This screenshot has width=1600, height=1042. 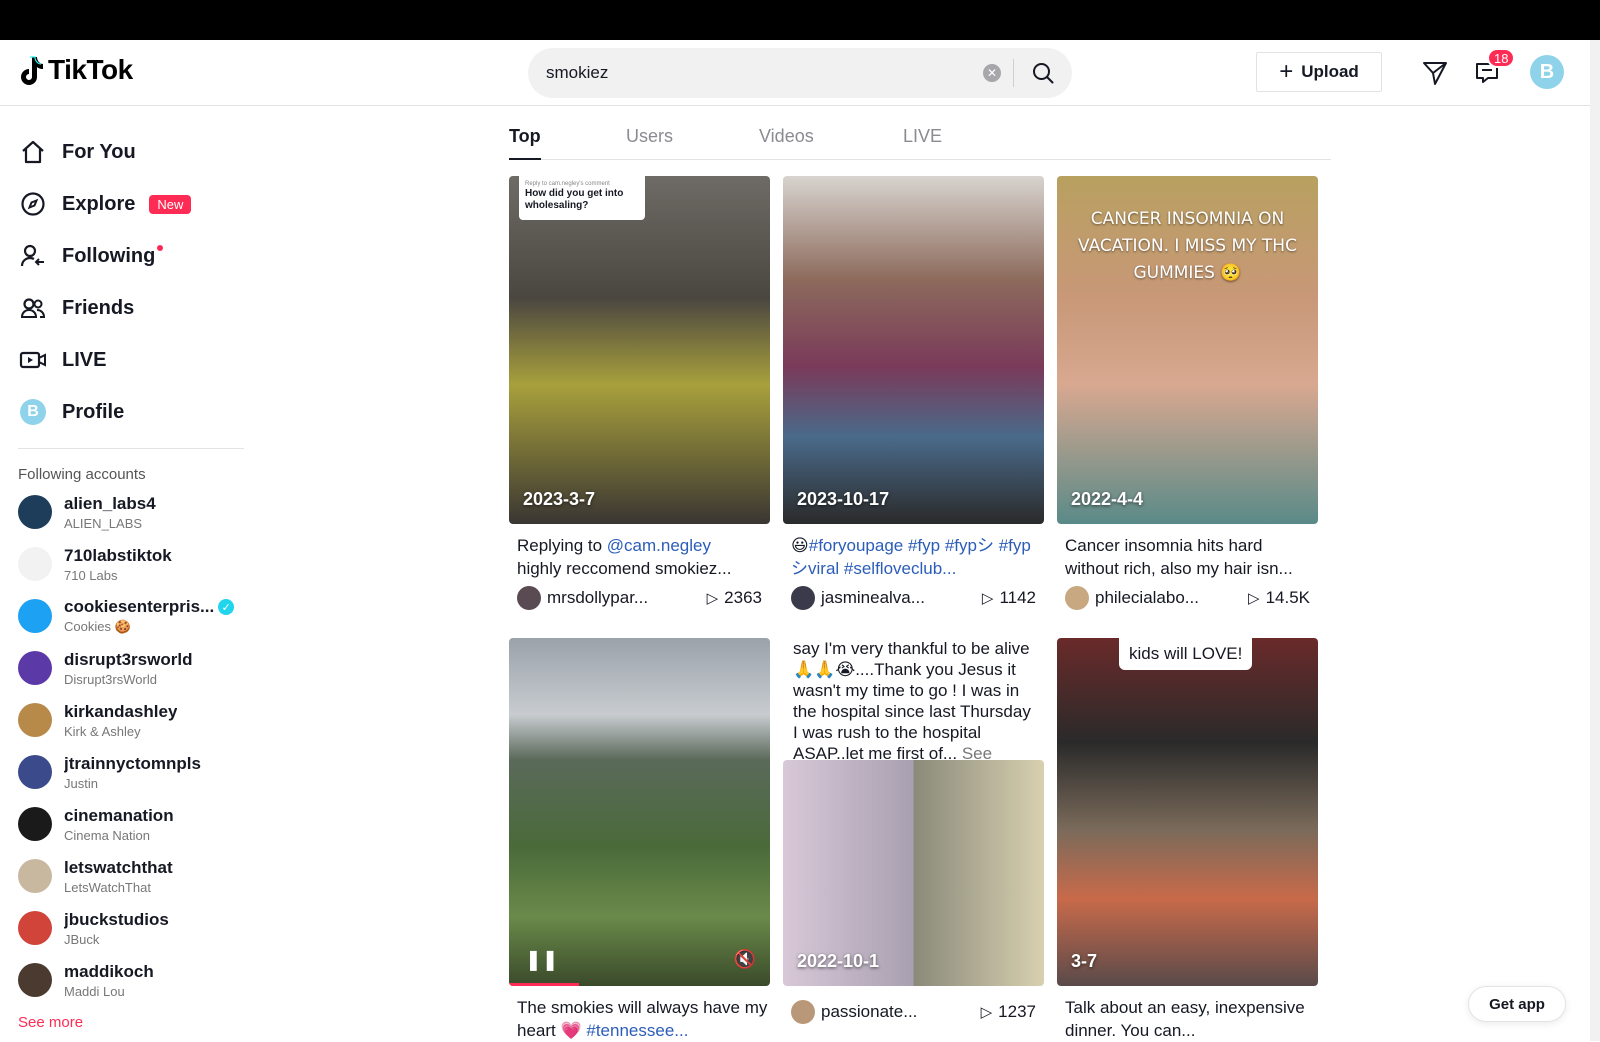 I want to click on account-sub: JBuck, so click(x=82, y=939).